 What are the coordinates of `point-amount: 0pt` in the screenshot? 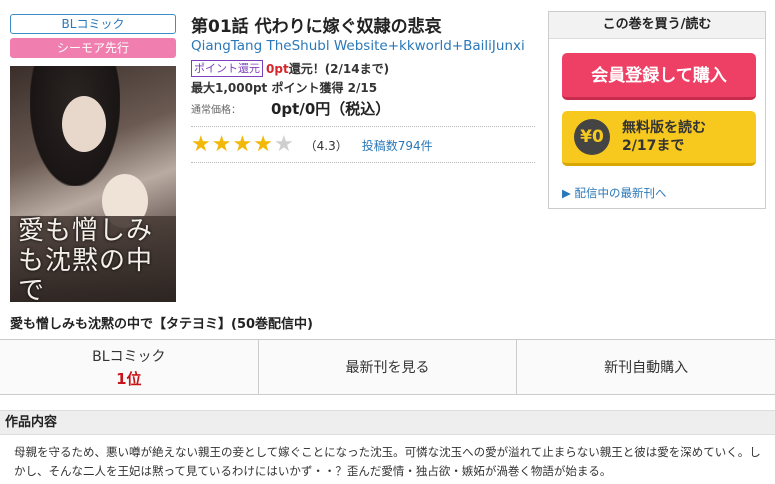 It's located at (277, 68).